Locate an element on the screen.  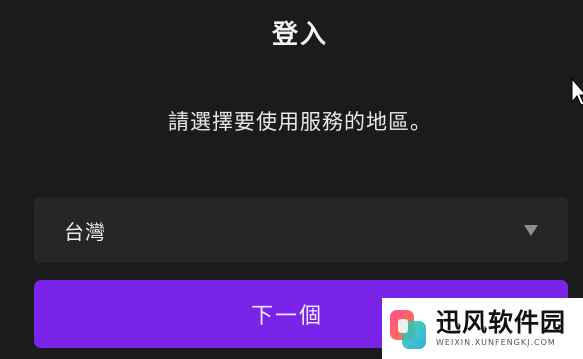
watermark-logo-icon is located at coordinates (408, 329).